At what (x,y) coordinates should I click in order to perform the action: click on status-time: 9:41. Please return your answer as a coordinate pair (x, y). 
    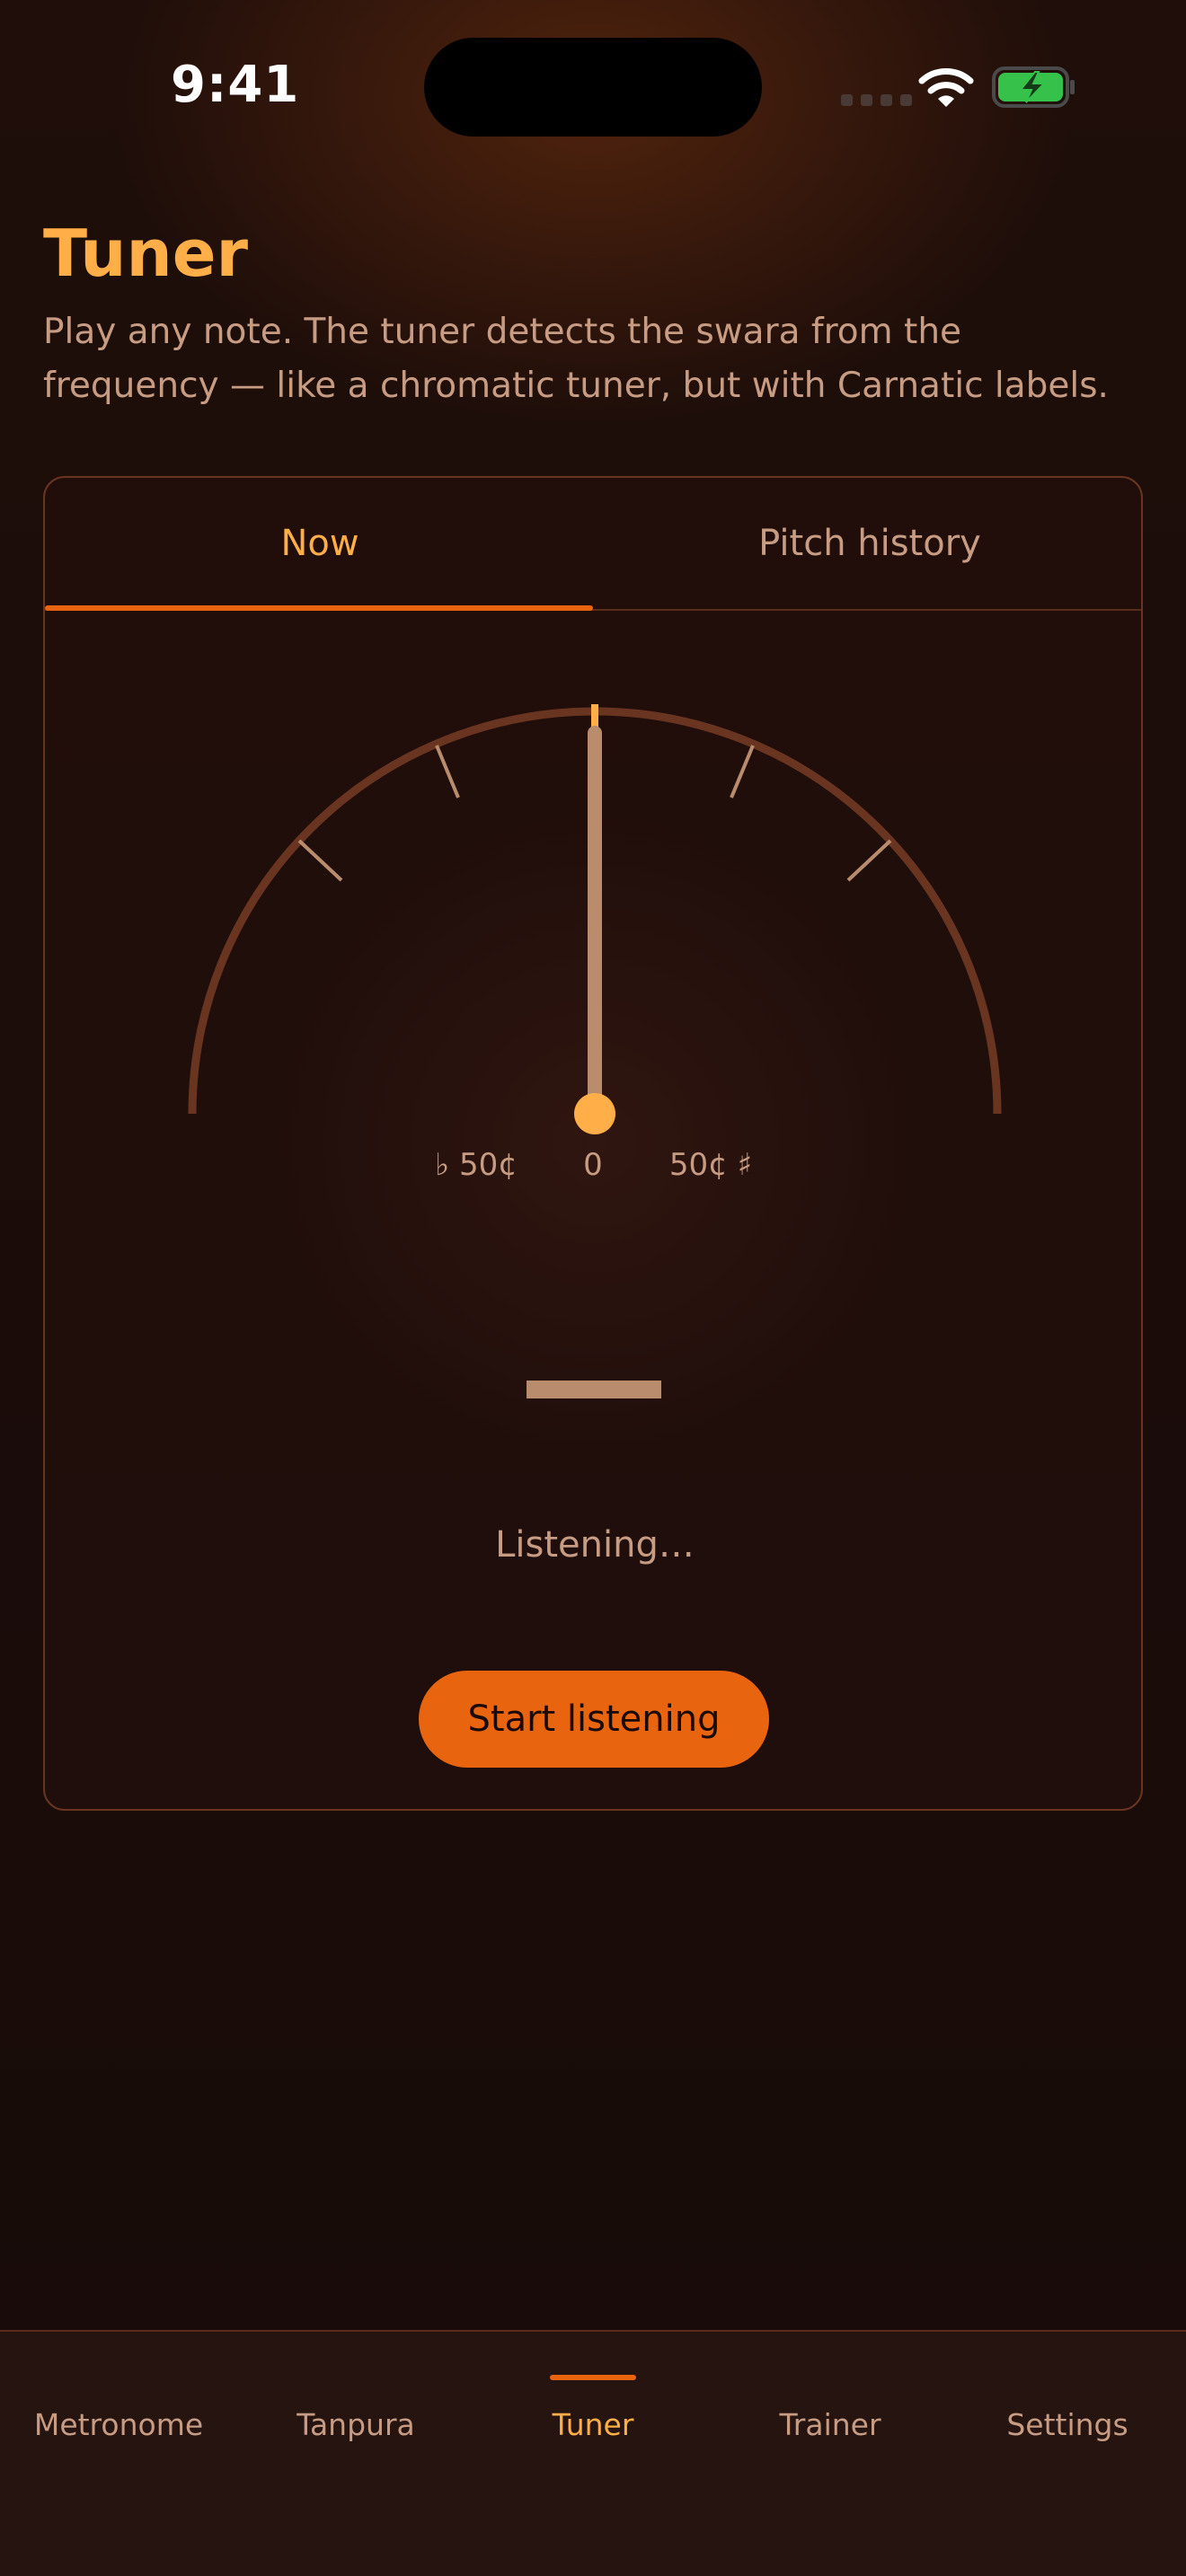
    Looking at the image, I should click on (235, 85).